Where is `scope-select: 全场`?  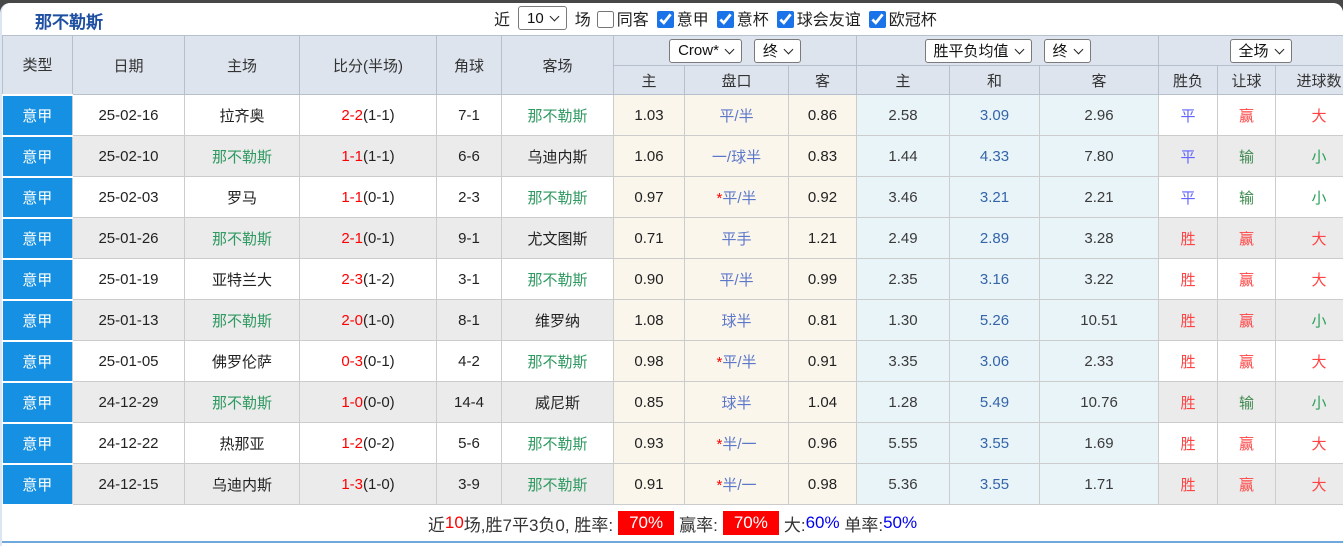
scope-select: 全场 is located at coordinates (1260, 50).